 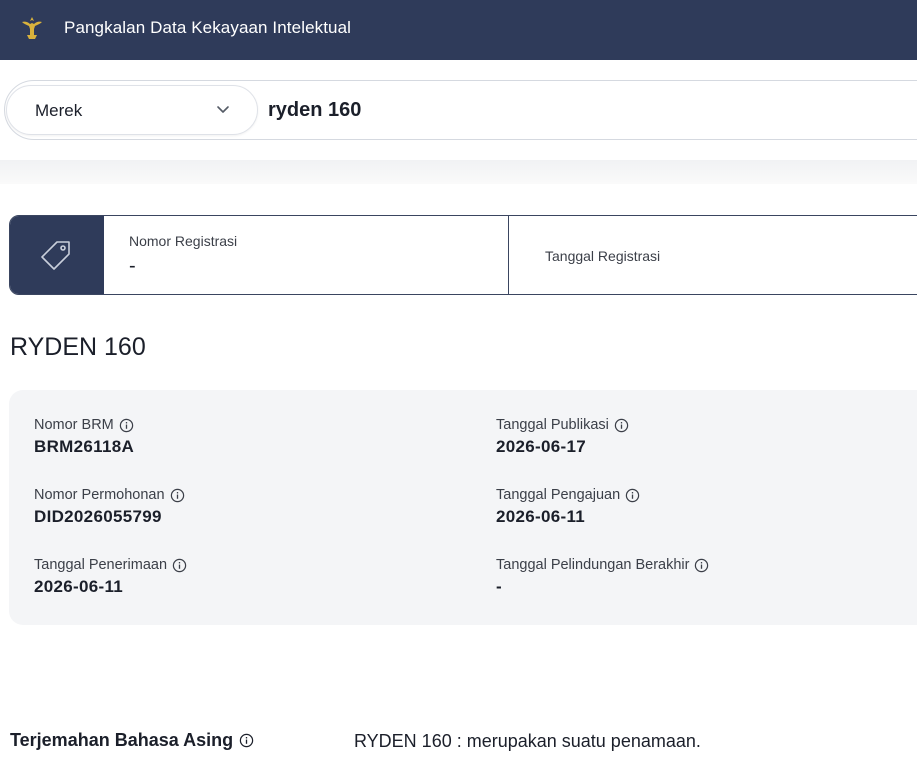 What do you see at coordinates (208, 27) in the screenshot?
I see `app-title: Pangkalan Data Kekayaan Intelektual` at bounding box center [208, 27].